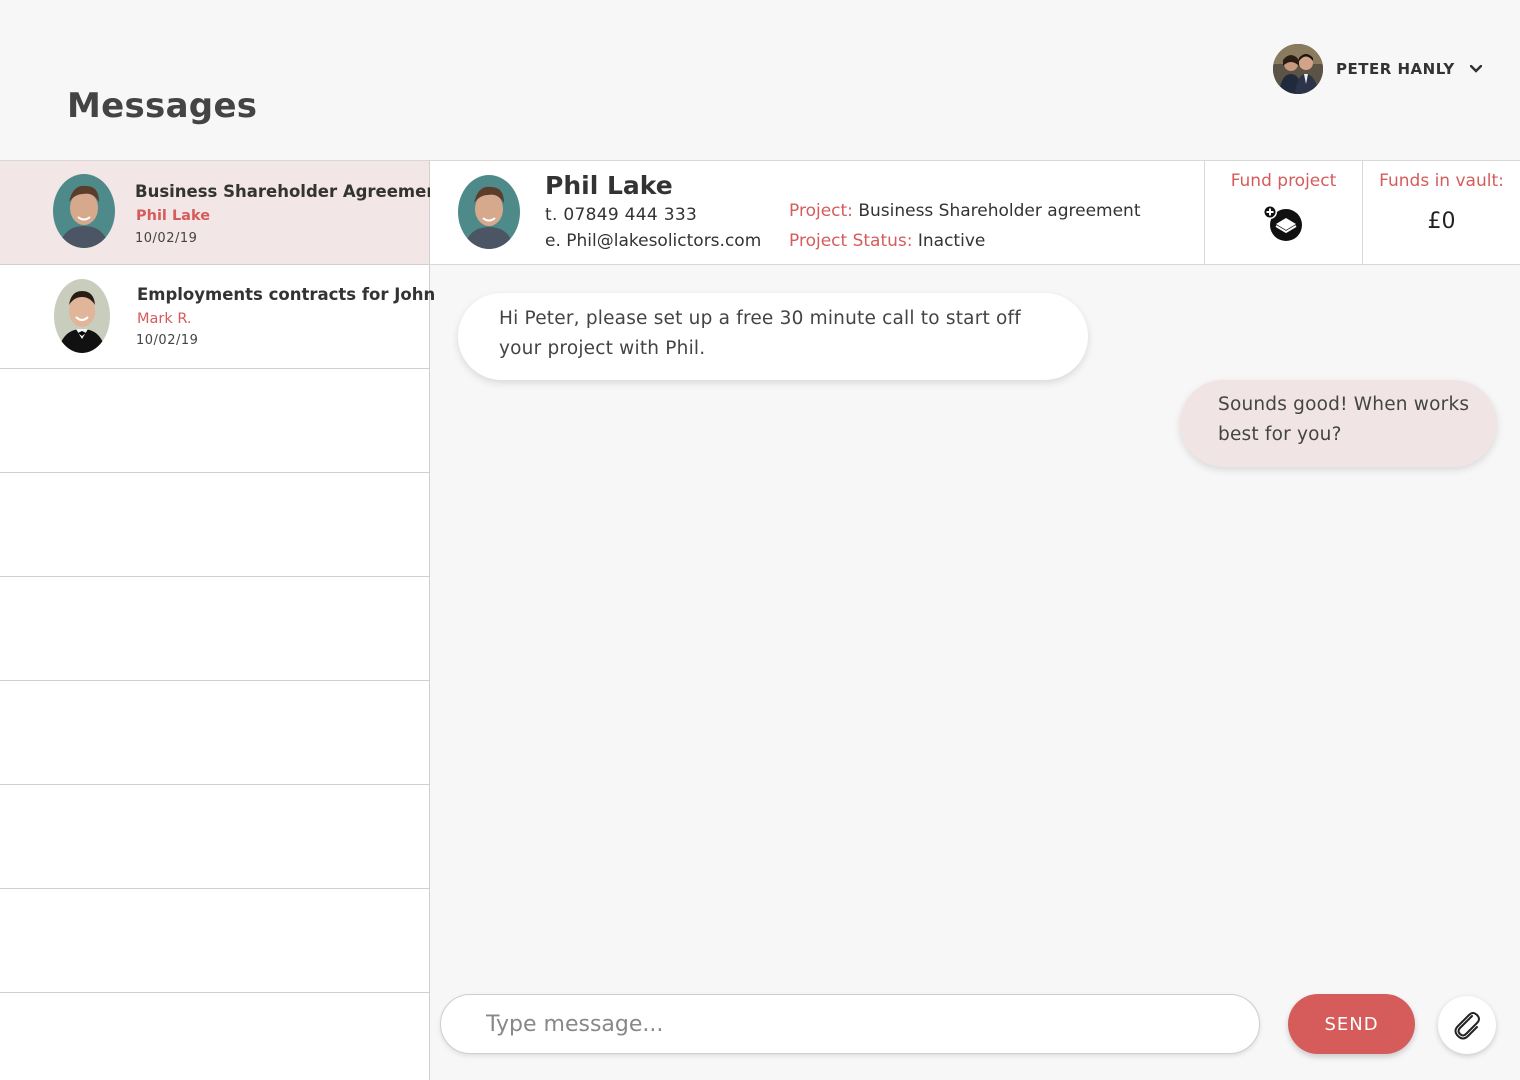  I want to click on project-value: Business Shareholder agreement, so click(999, 211).